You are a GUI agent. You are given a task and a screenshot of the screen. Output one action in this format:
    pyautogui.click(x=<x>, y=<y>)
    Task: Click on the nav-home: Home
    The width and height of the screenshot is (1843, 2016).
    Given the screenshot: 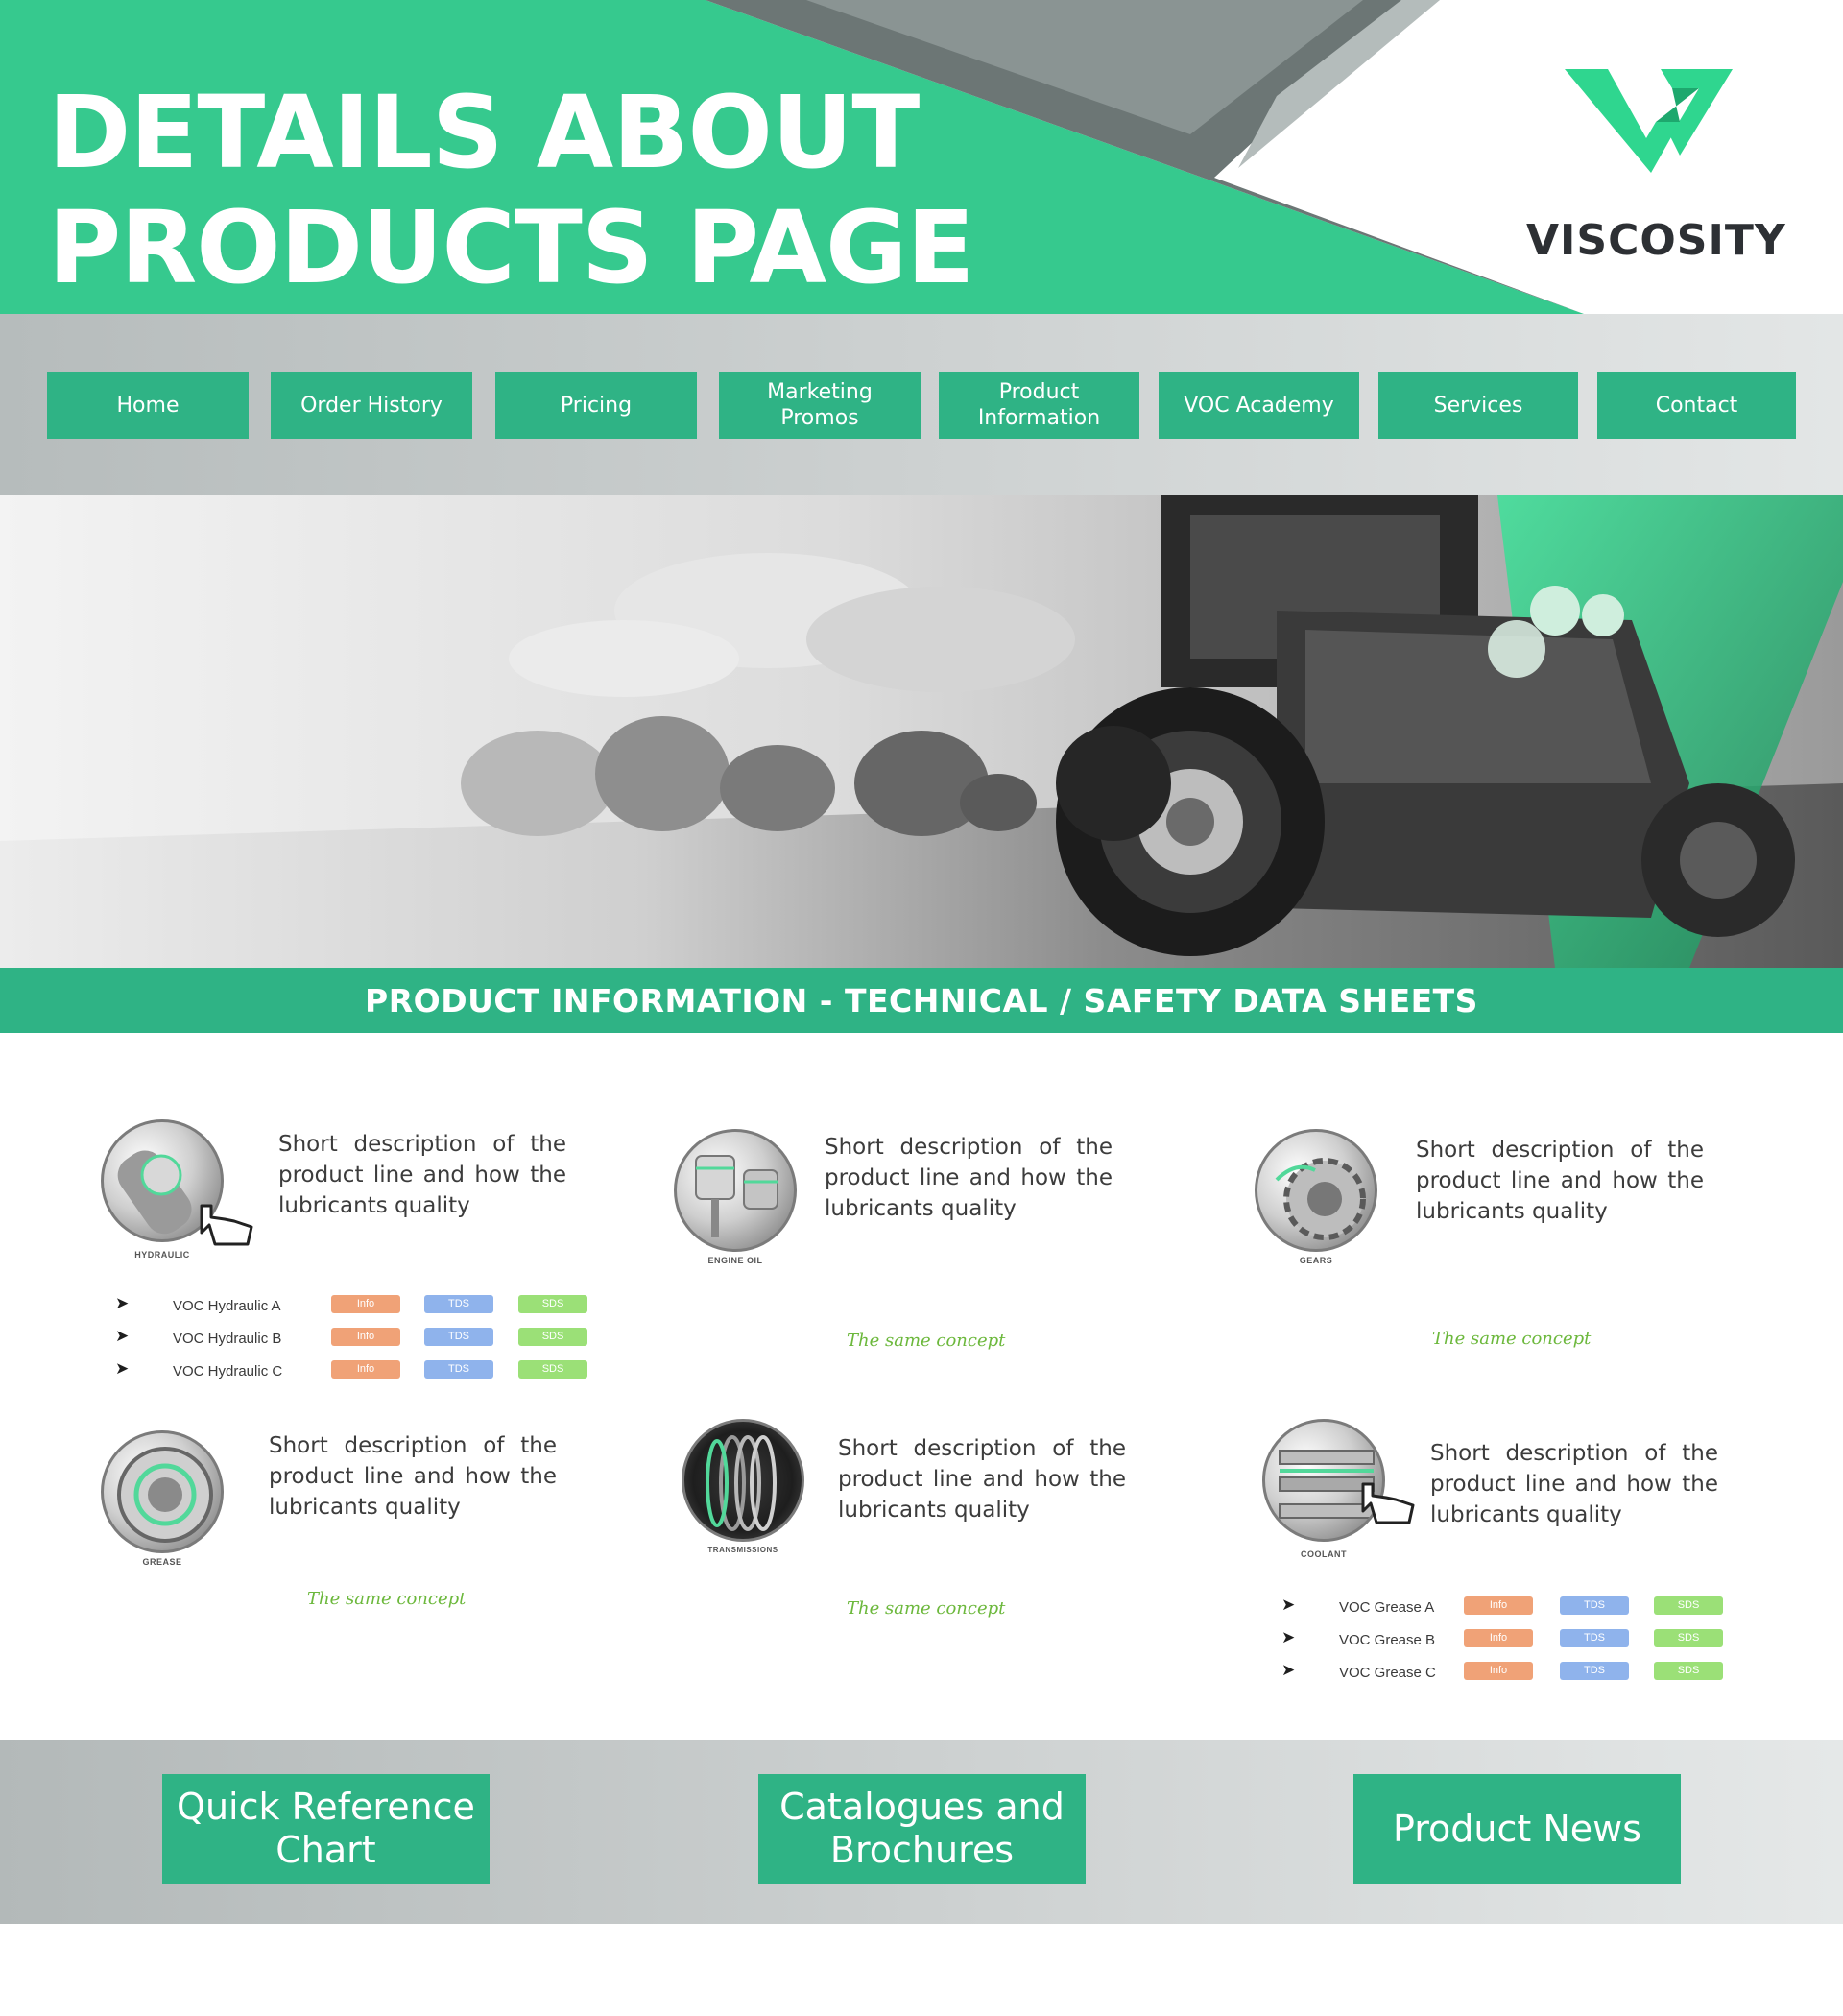 What is the action you would take?
    pyautogui.click(x=148, y=405)
    